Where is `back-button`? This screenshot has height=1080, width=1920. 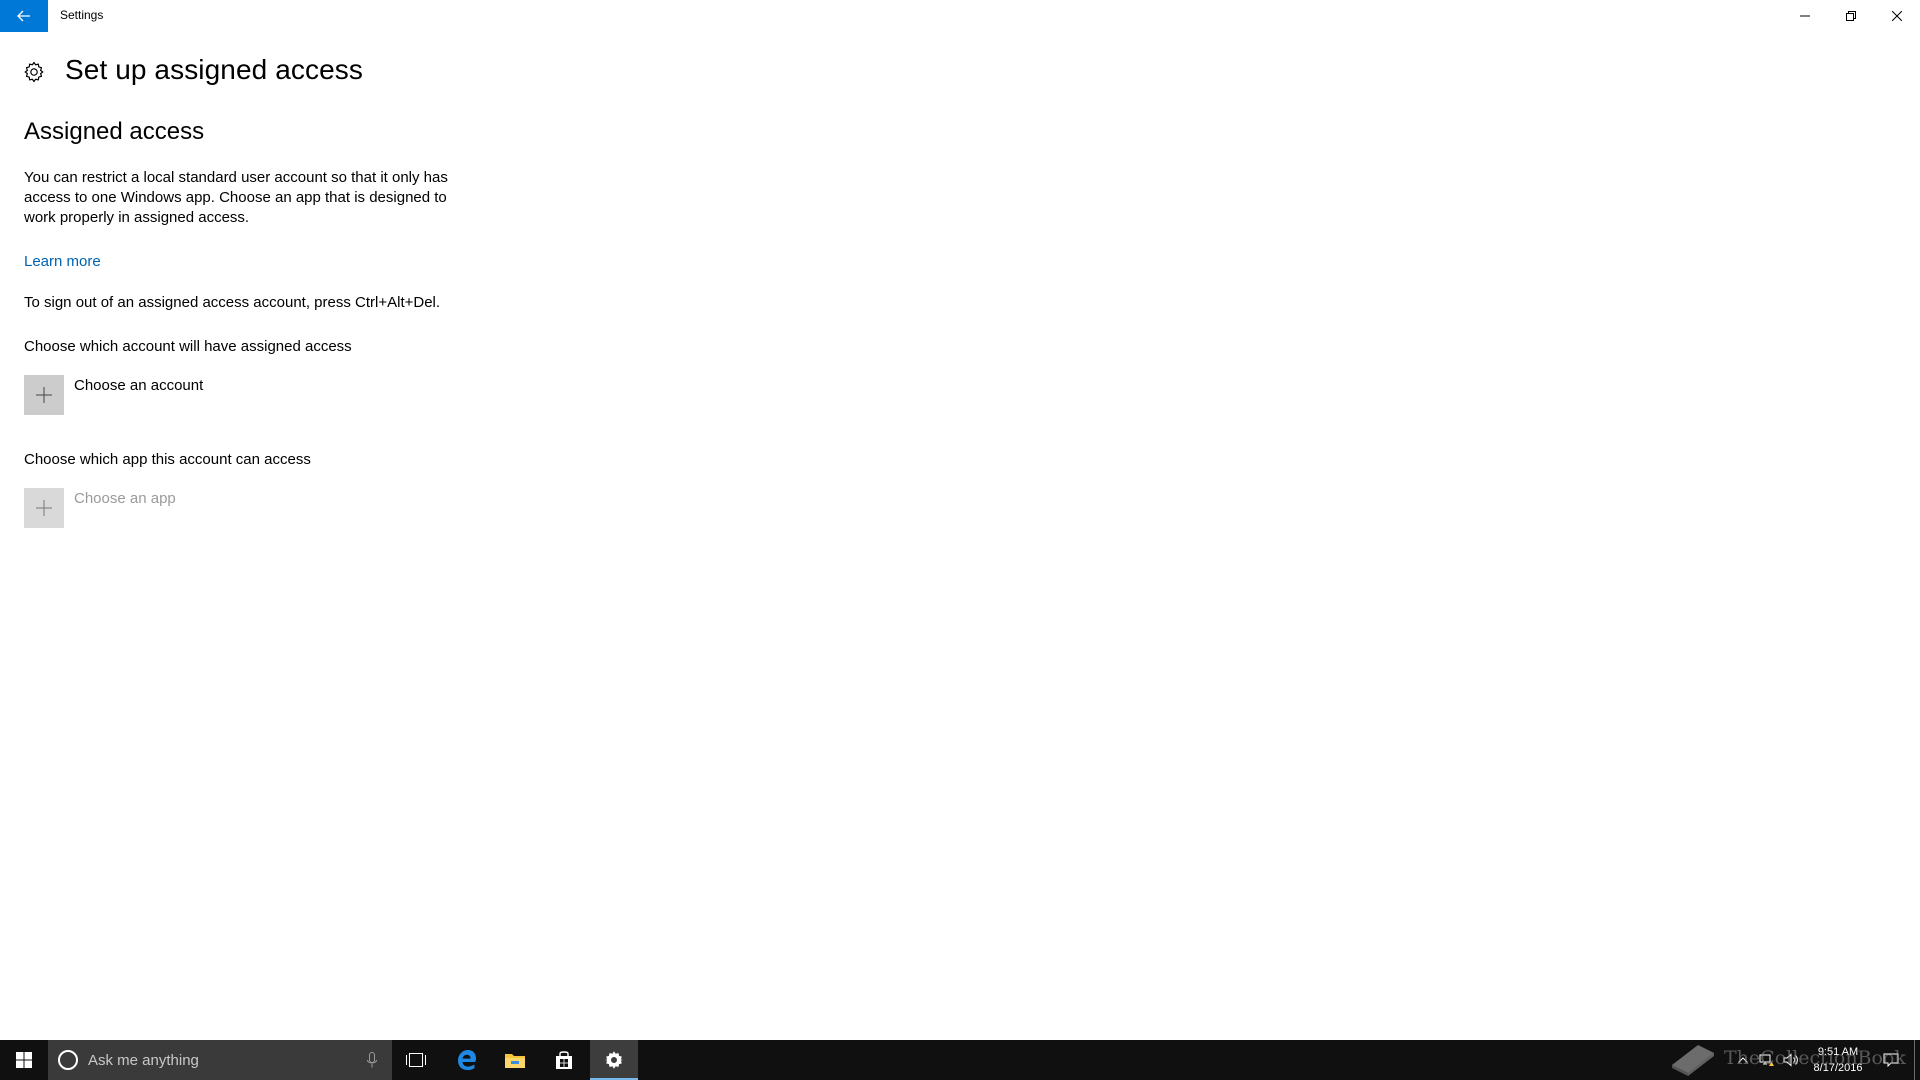 back-button is located at coordinates (24, 16).